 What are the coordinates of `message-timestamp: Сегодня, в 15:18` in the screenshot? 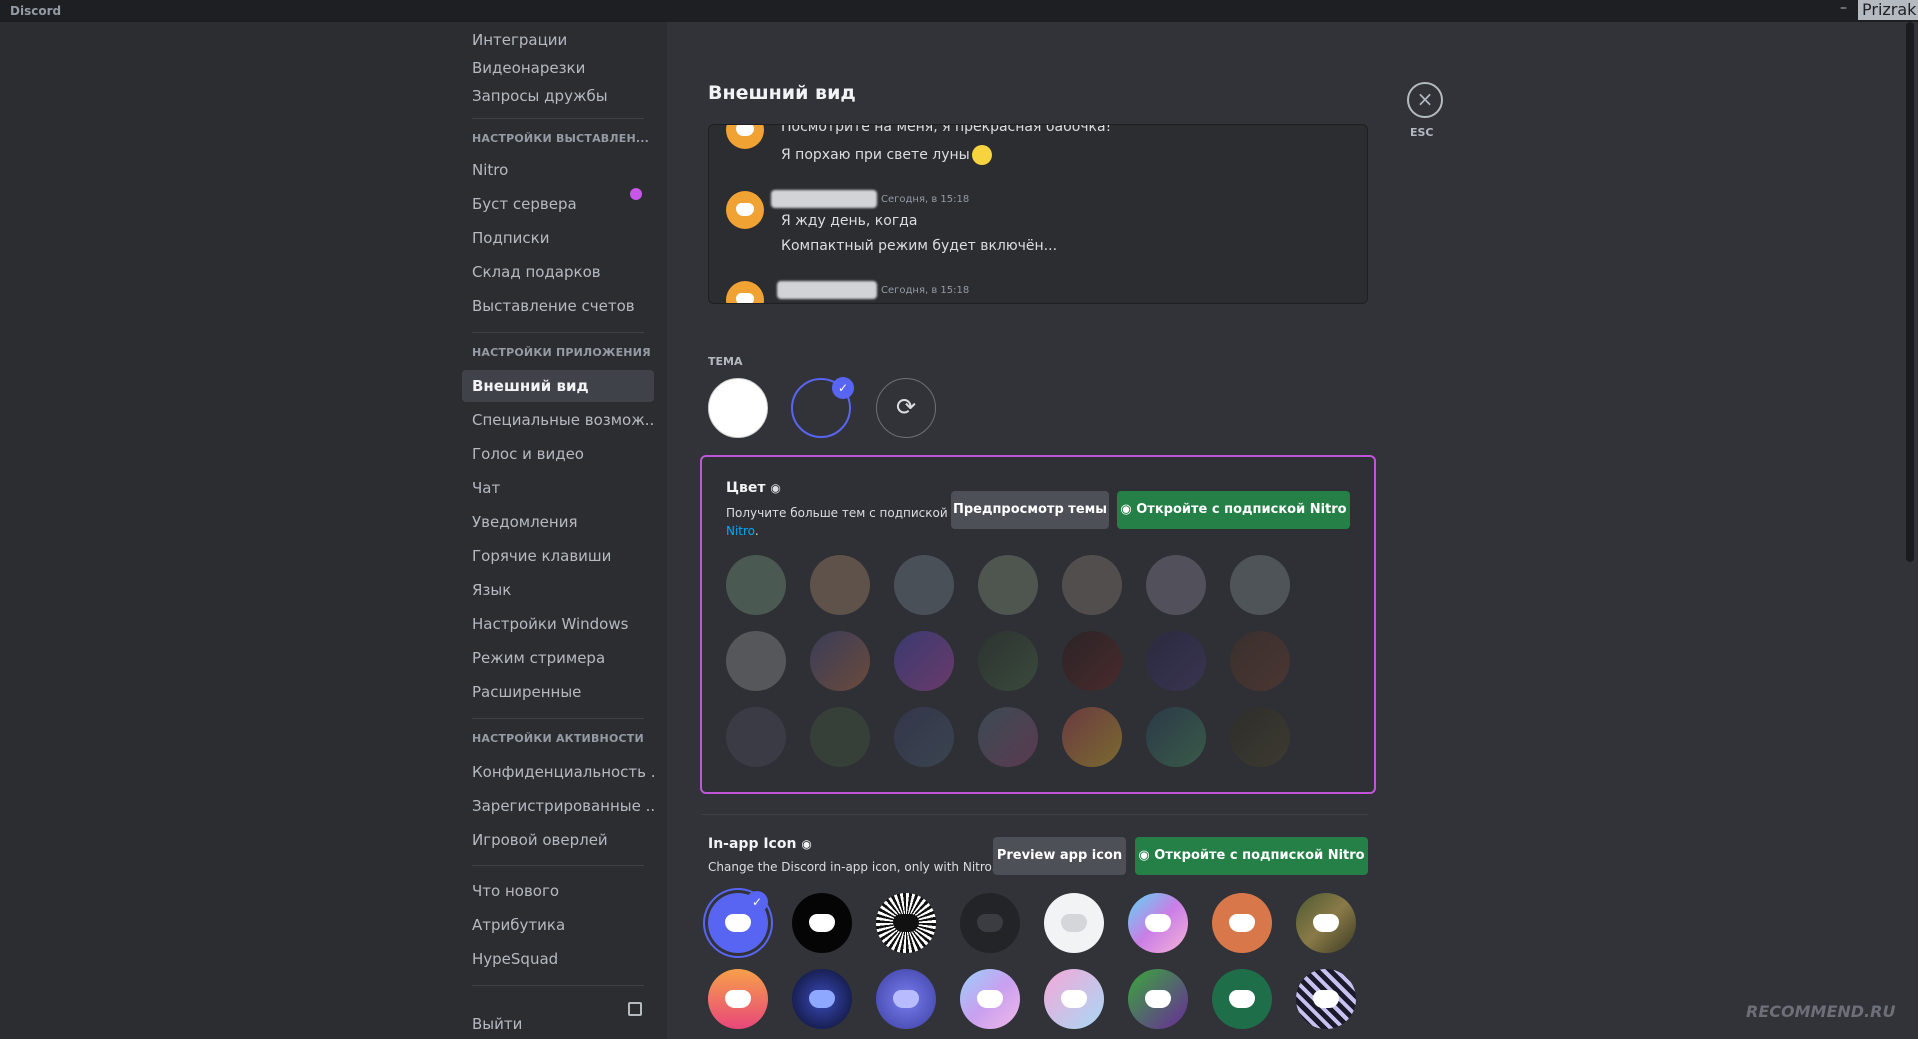 It's located at (925, 290).